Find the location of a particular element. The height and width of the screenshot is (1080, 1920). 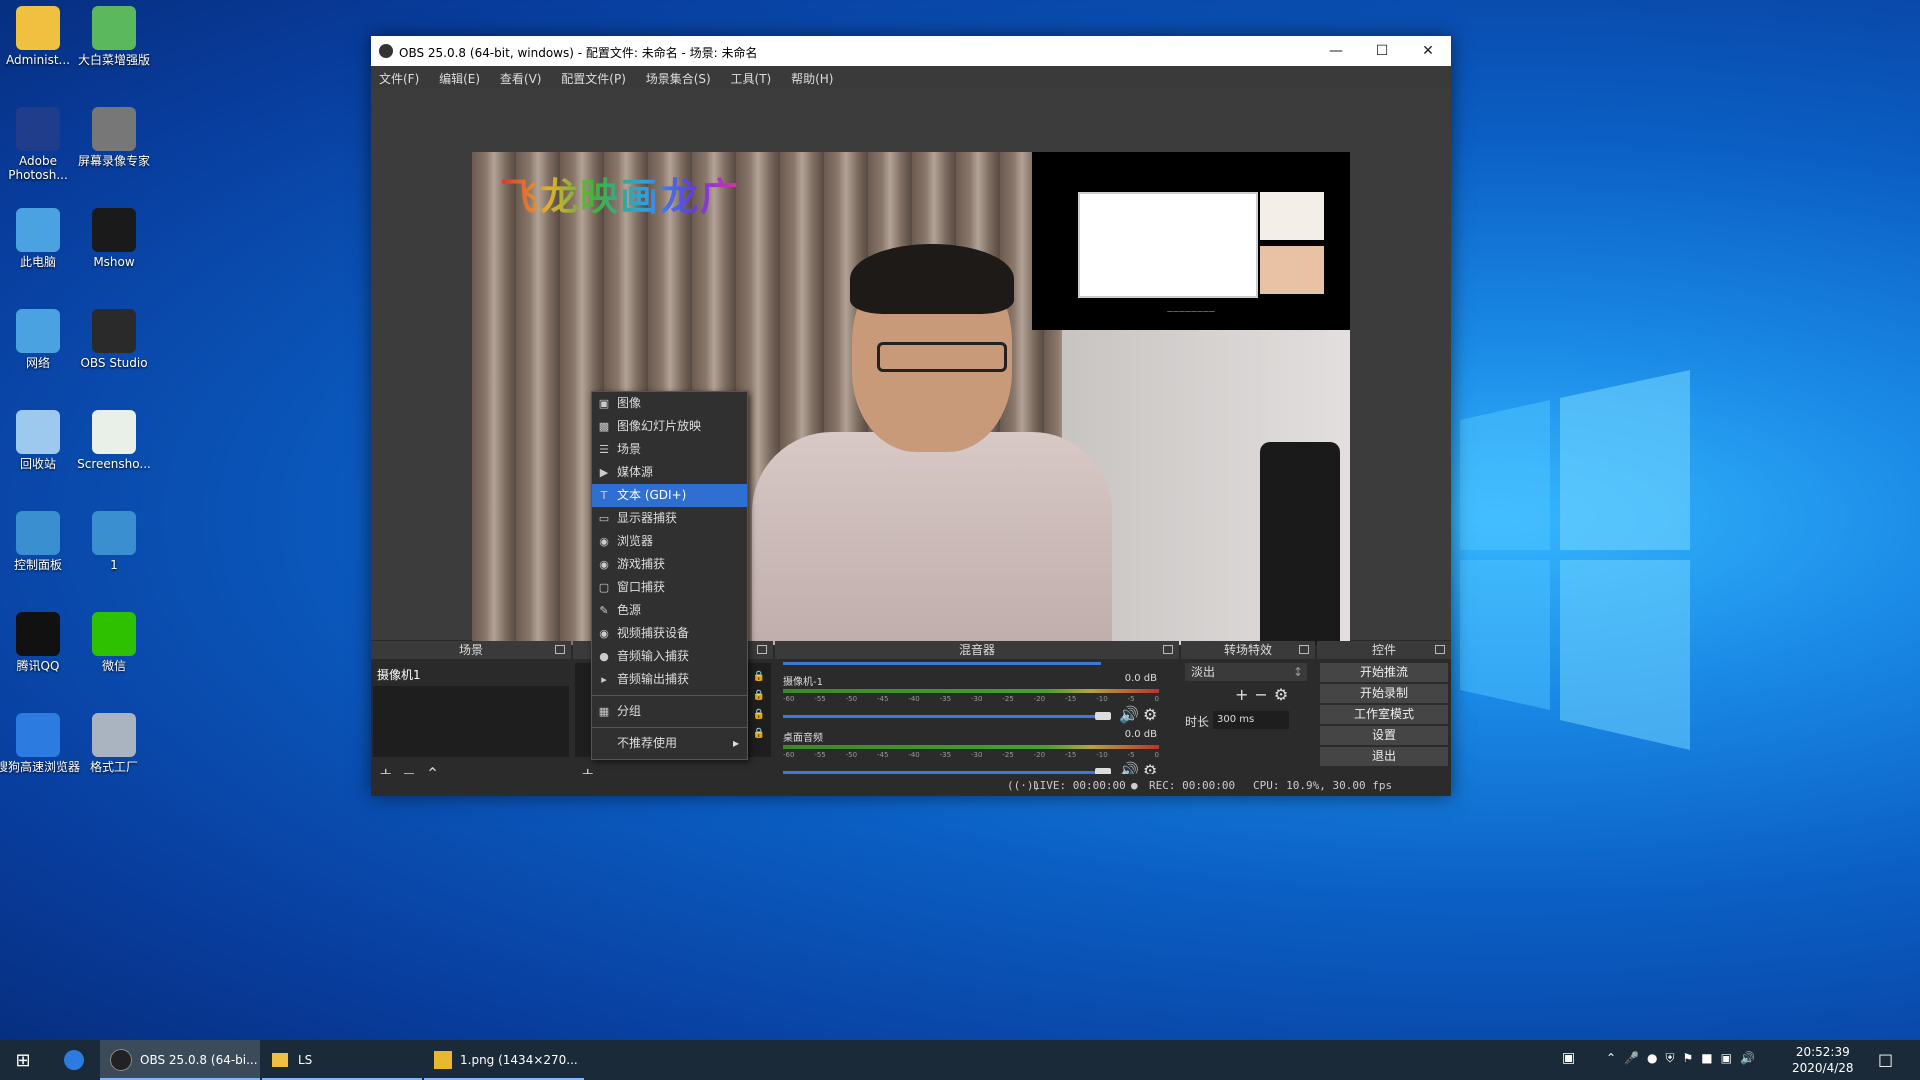

network-icon is located at coordinates (38, 331).